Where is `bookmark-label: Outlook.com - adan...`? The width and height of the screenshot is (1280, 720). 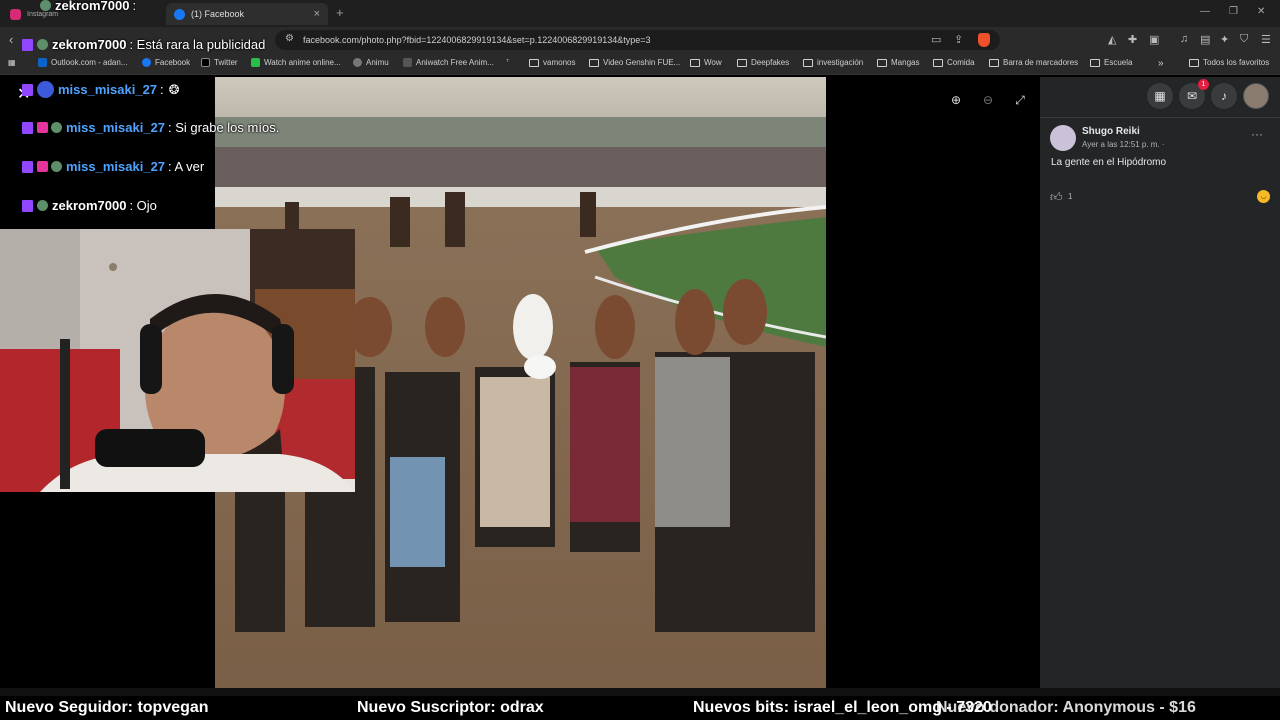 bookmark-label: Outlook.com - adan... is located at coordinates (89, 62).